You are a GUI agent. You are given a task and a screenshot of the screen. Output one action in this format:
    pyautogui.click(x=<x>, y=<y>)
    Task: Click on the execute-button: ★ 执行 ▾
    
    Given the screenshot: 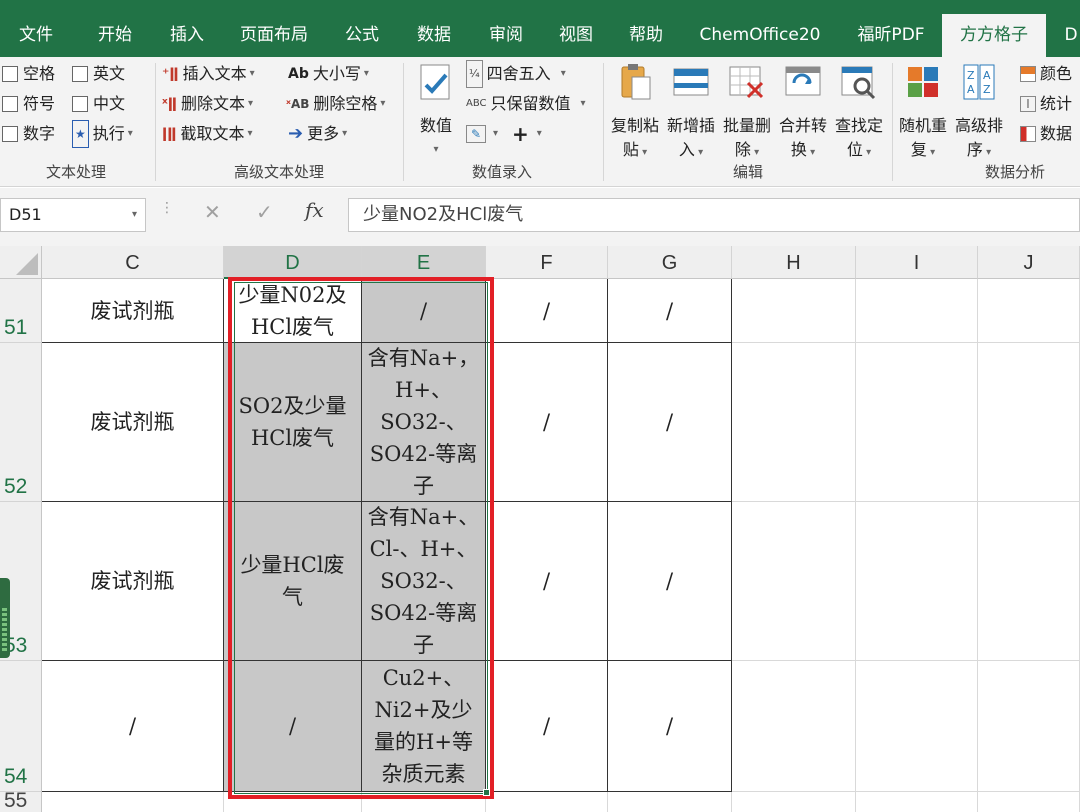 What is the action you would take?
    pyautogui.click(x=102, y=134)
    